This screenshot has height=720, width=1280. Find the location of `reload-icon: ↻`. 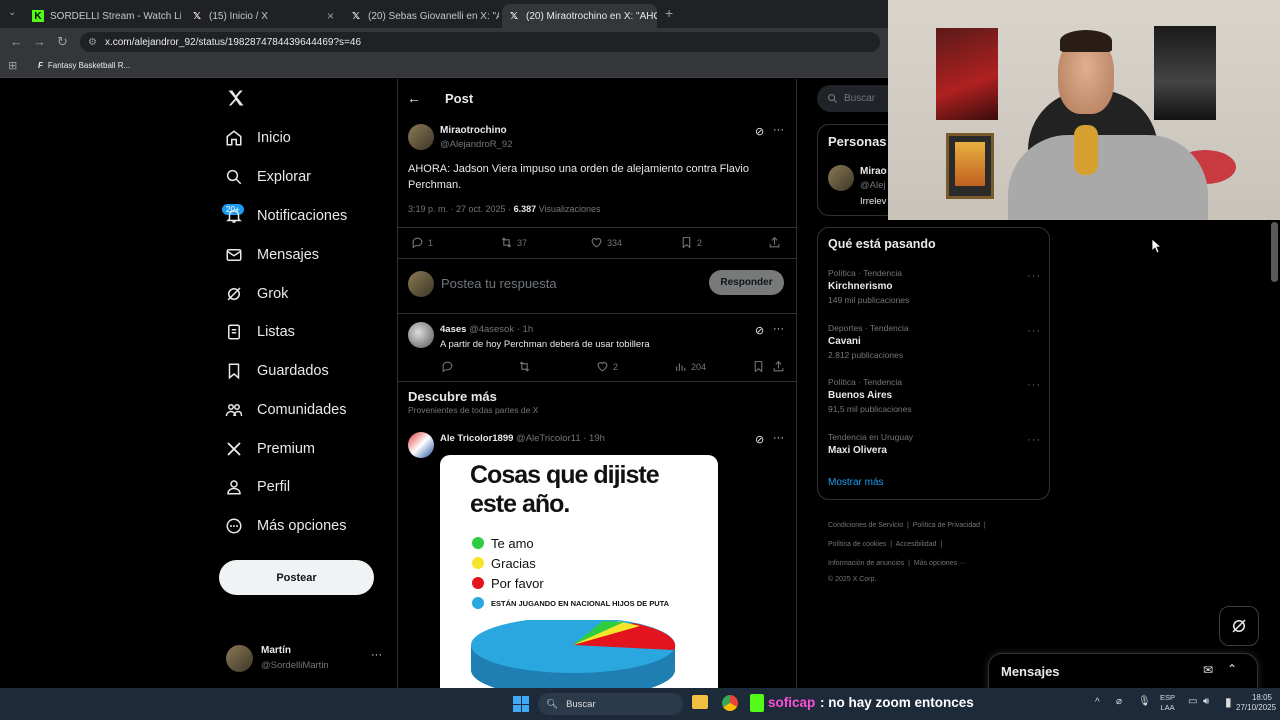

reload-icon: ↻ is located at coordinates (62, 42).